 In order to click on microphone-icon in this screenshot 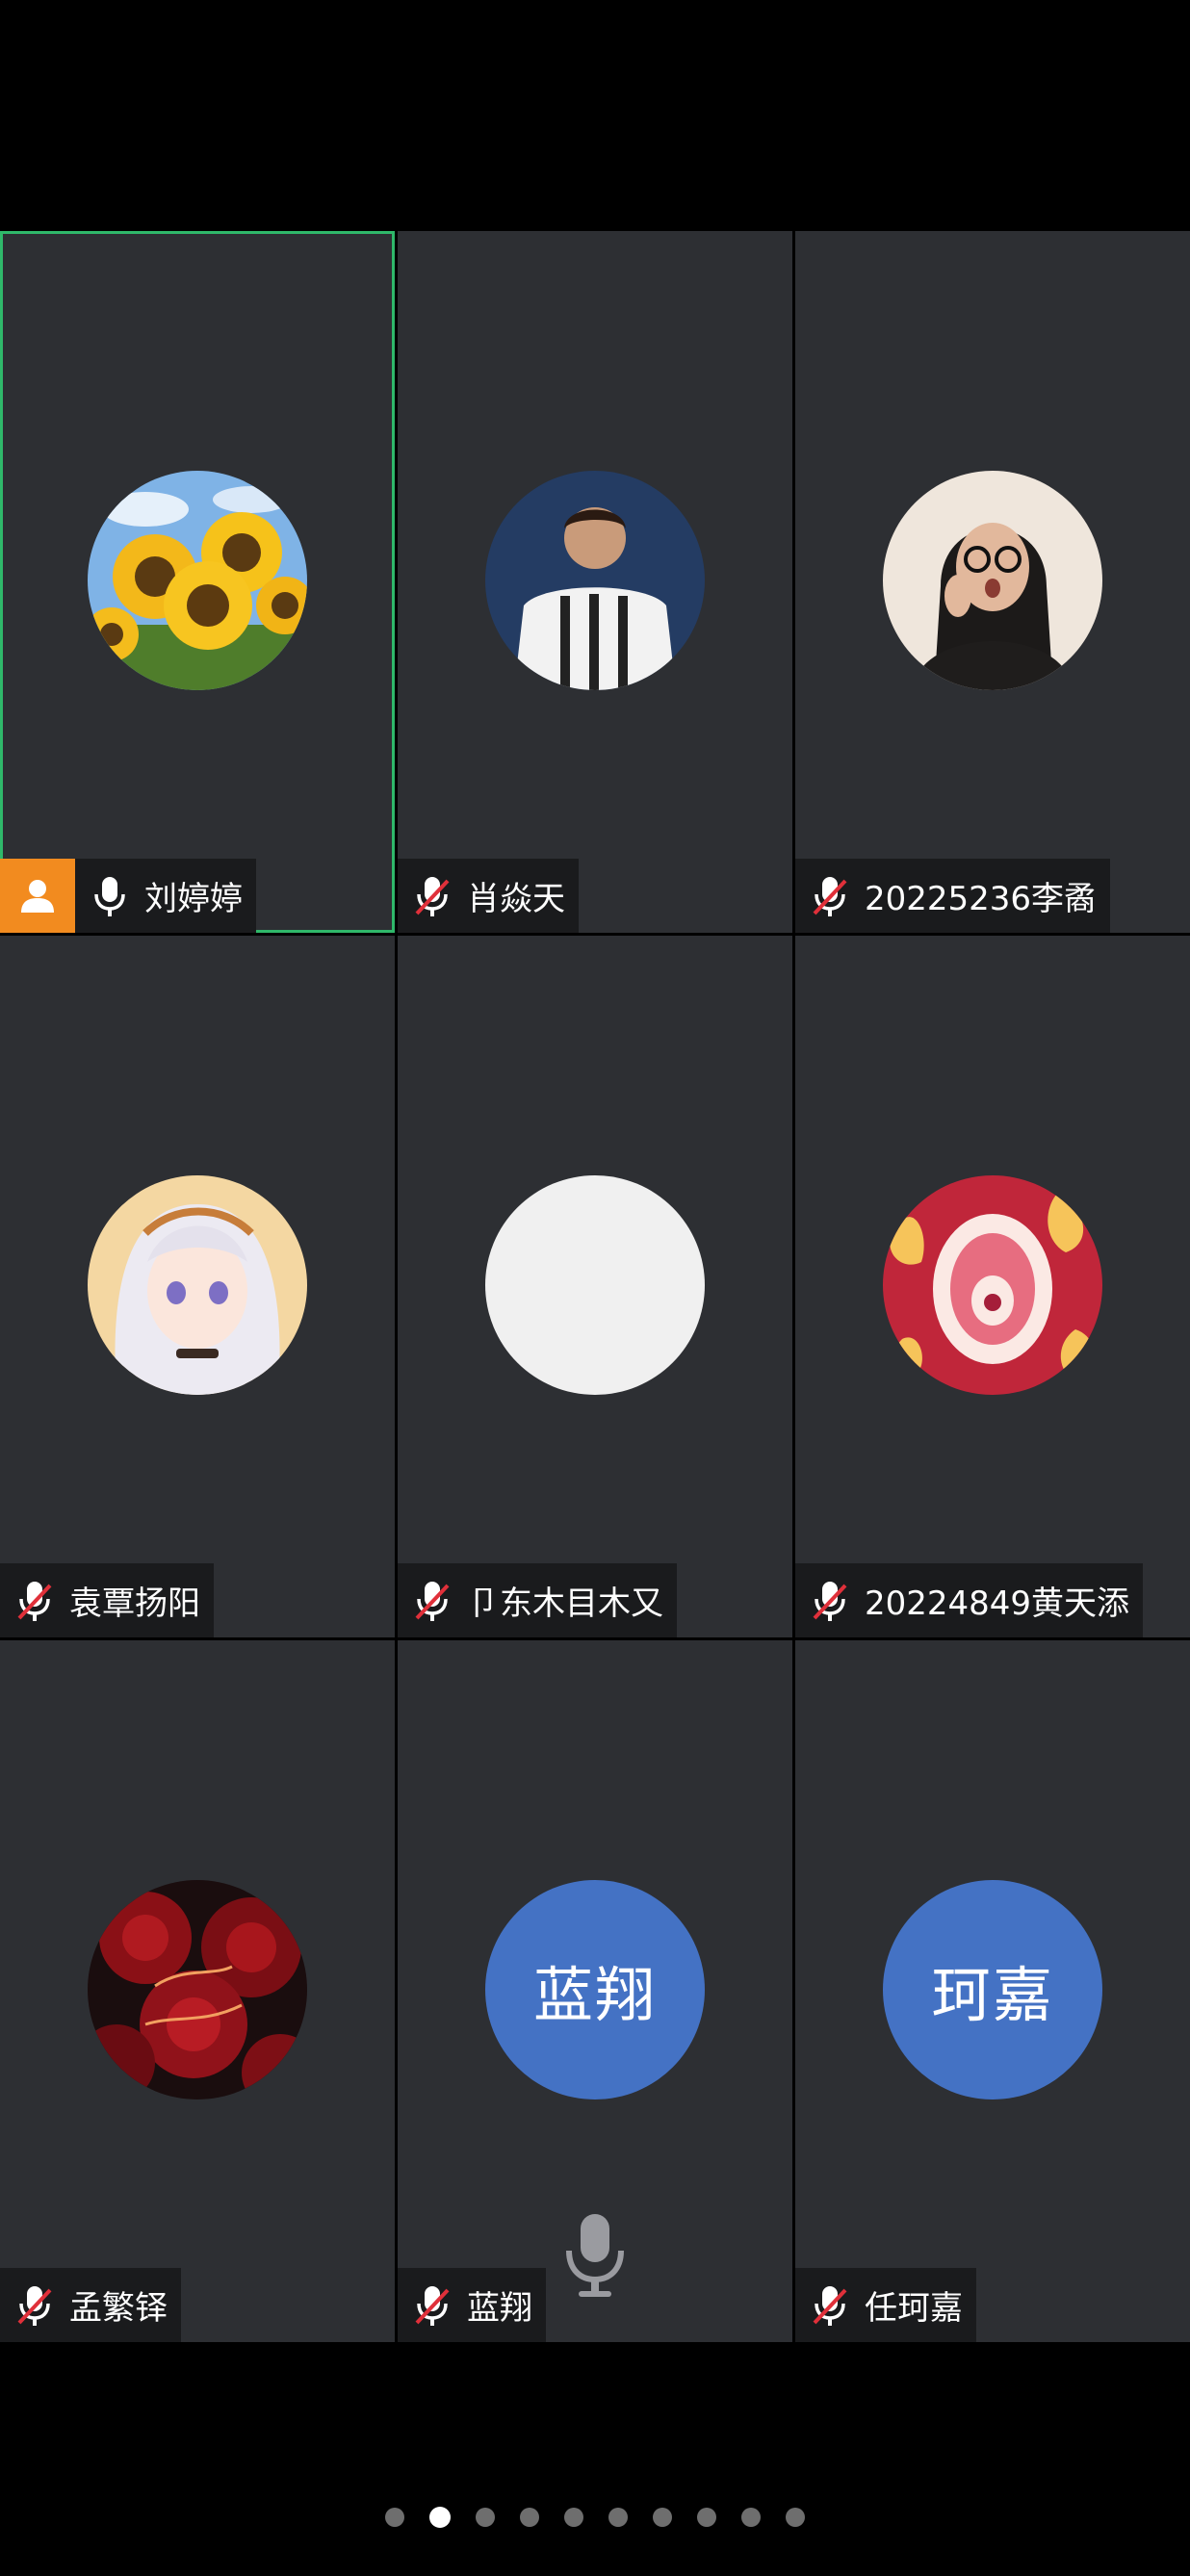, I will do `click(110, 896)`.